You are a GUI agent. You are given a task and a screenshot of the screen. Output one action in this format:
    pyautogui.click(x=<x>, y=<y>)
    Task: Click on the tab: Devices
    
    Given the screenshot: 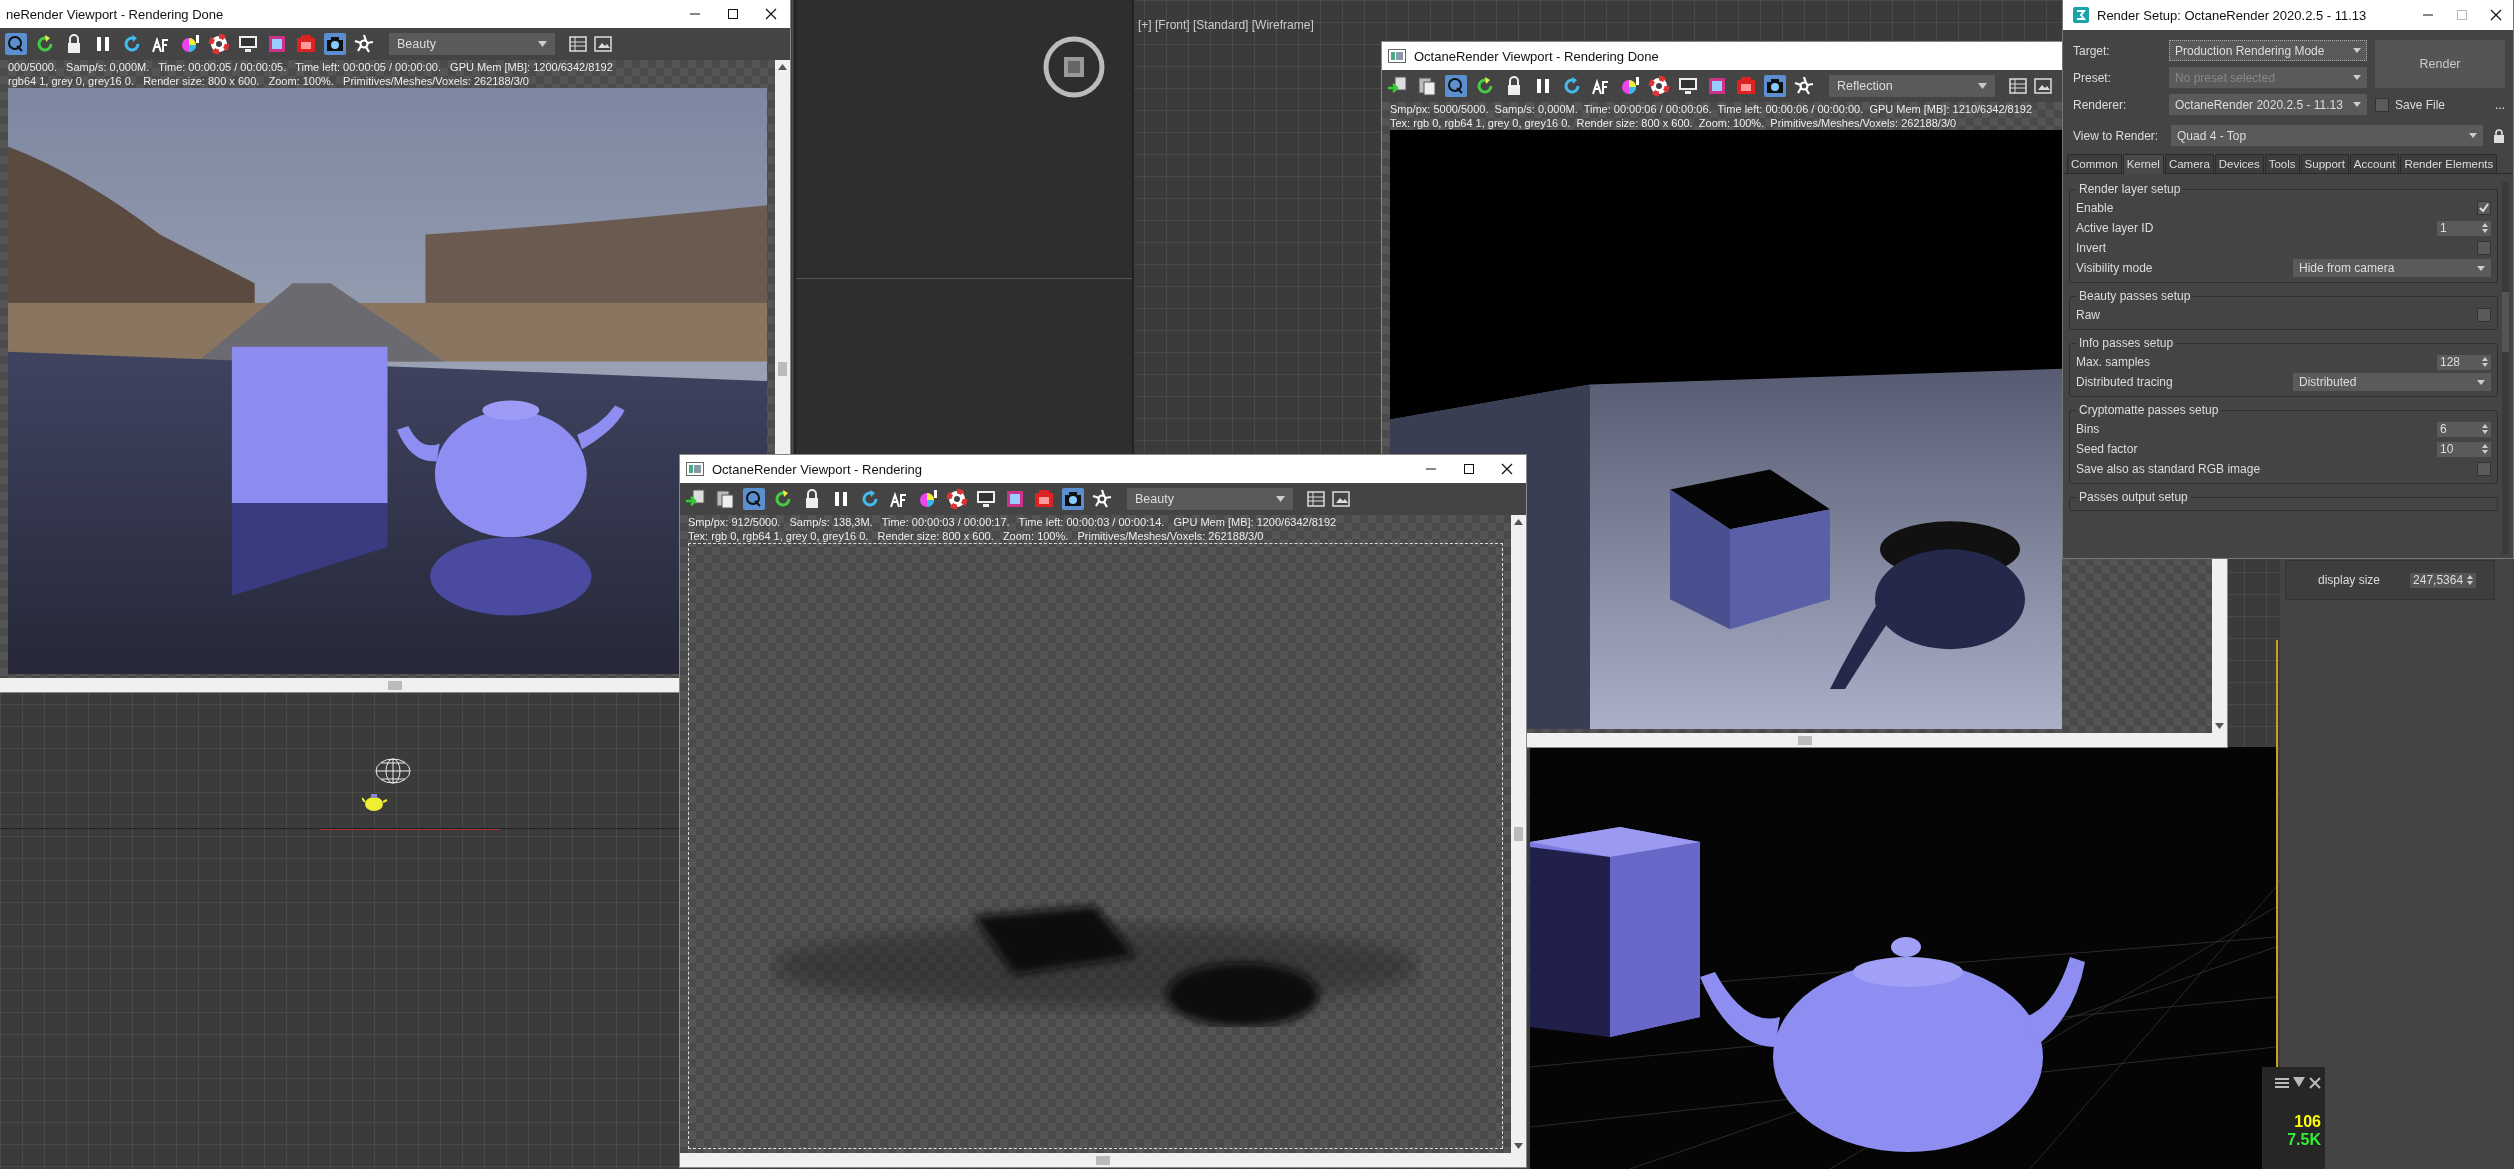 What is the action you would take?
    pyautogui.click(x=2239, y=163)
    